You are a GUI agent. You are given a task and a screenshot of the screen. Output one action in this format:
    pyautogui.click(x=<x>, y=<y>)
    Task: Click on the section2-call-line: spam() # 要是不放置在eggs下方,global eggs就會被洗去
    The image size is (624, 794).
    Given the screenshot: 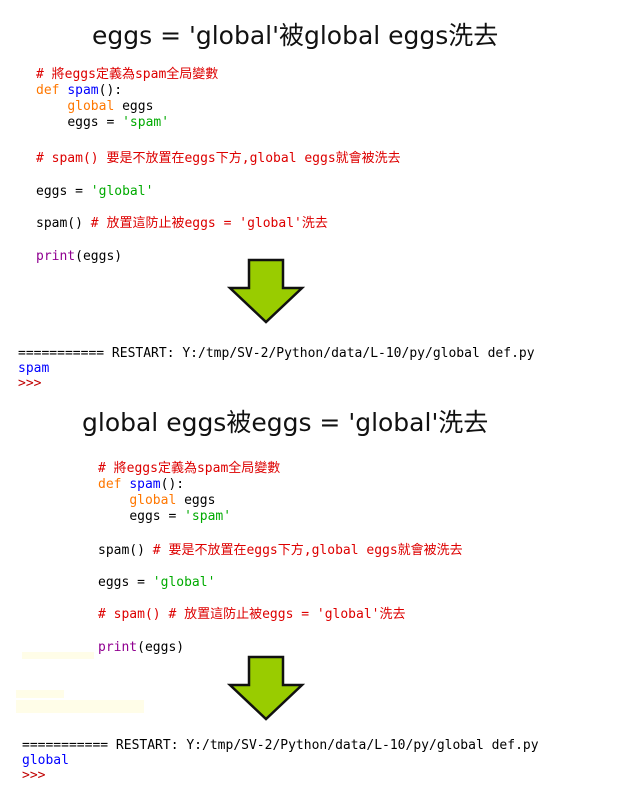 What is the action you would take?
    pyautogui.click(x=280, y=551)
    